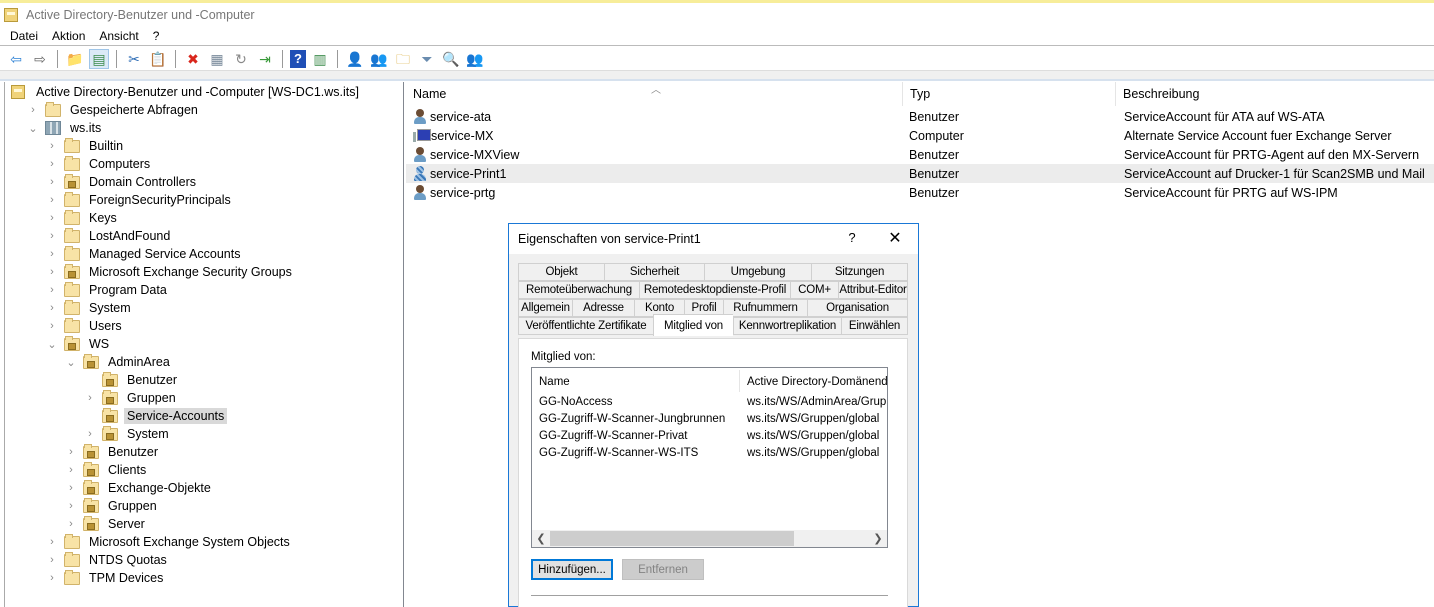 The height and width of the screenshot is (607, 1434). Describe the element at coordinates (122, 182) in the screenshot. I see `tree-item: › Domain Controllers` at that location.